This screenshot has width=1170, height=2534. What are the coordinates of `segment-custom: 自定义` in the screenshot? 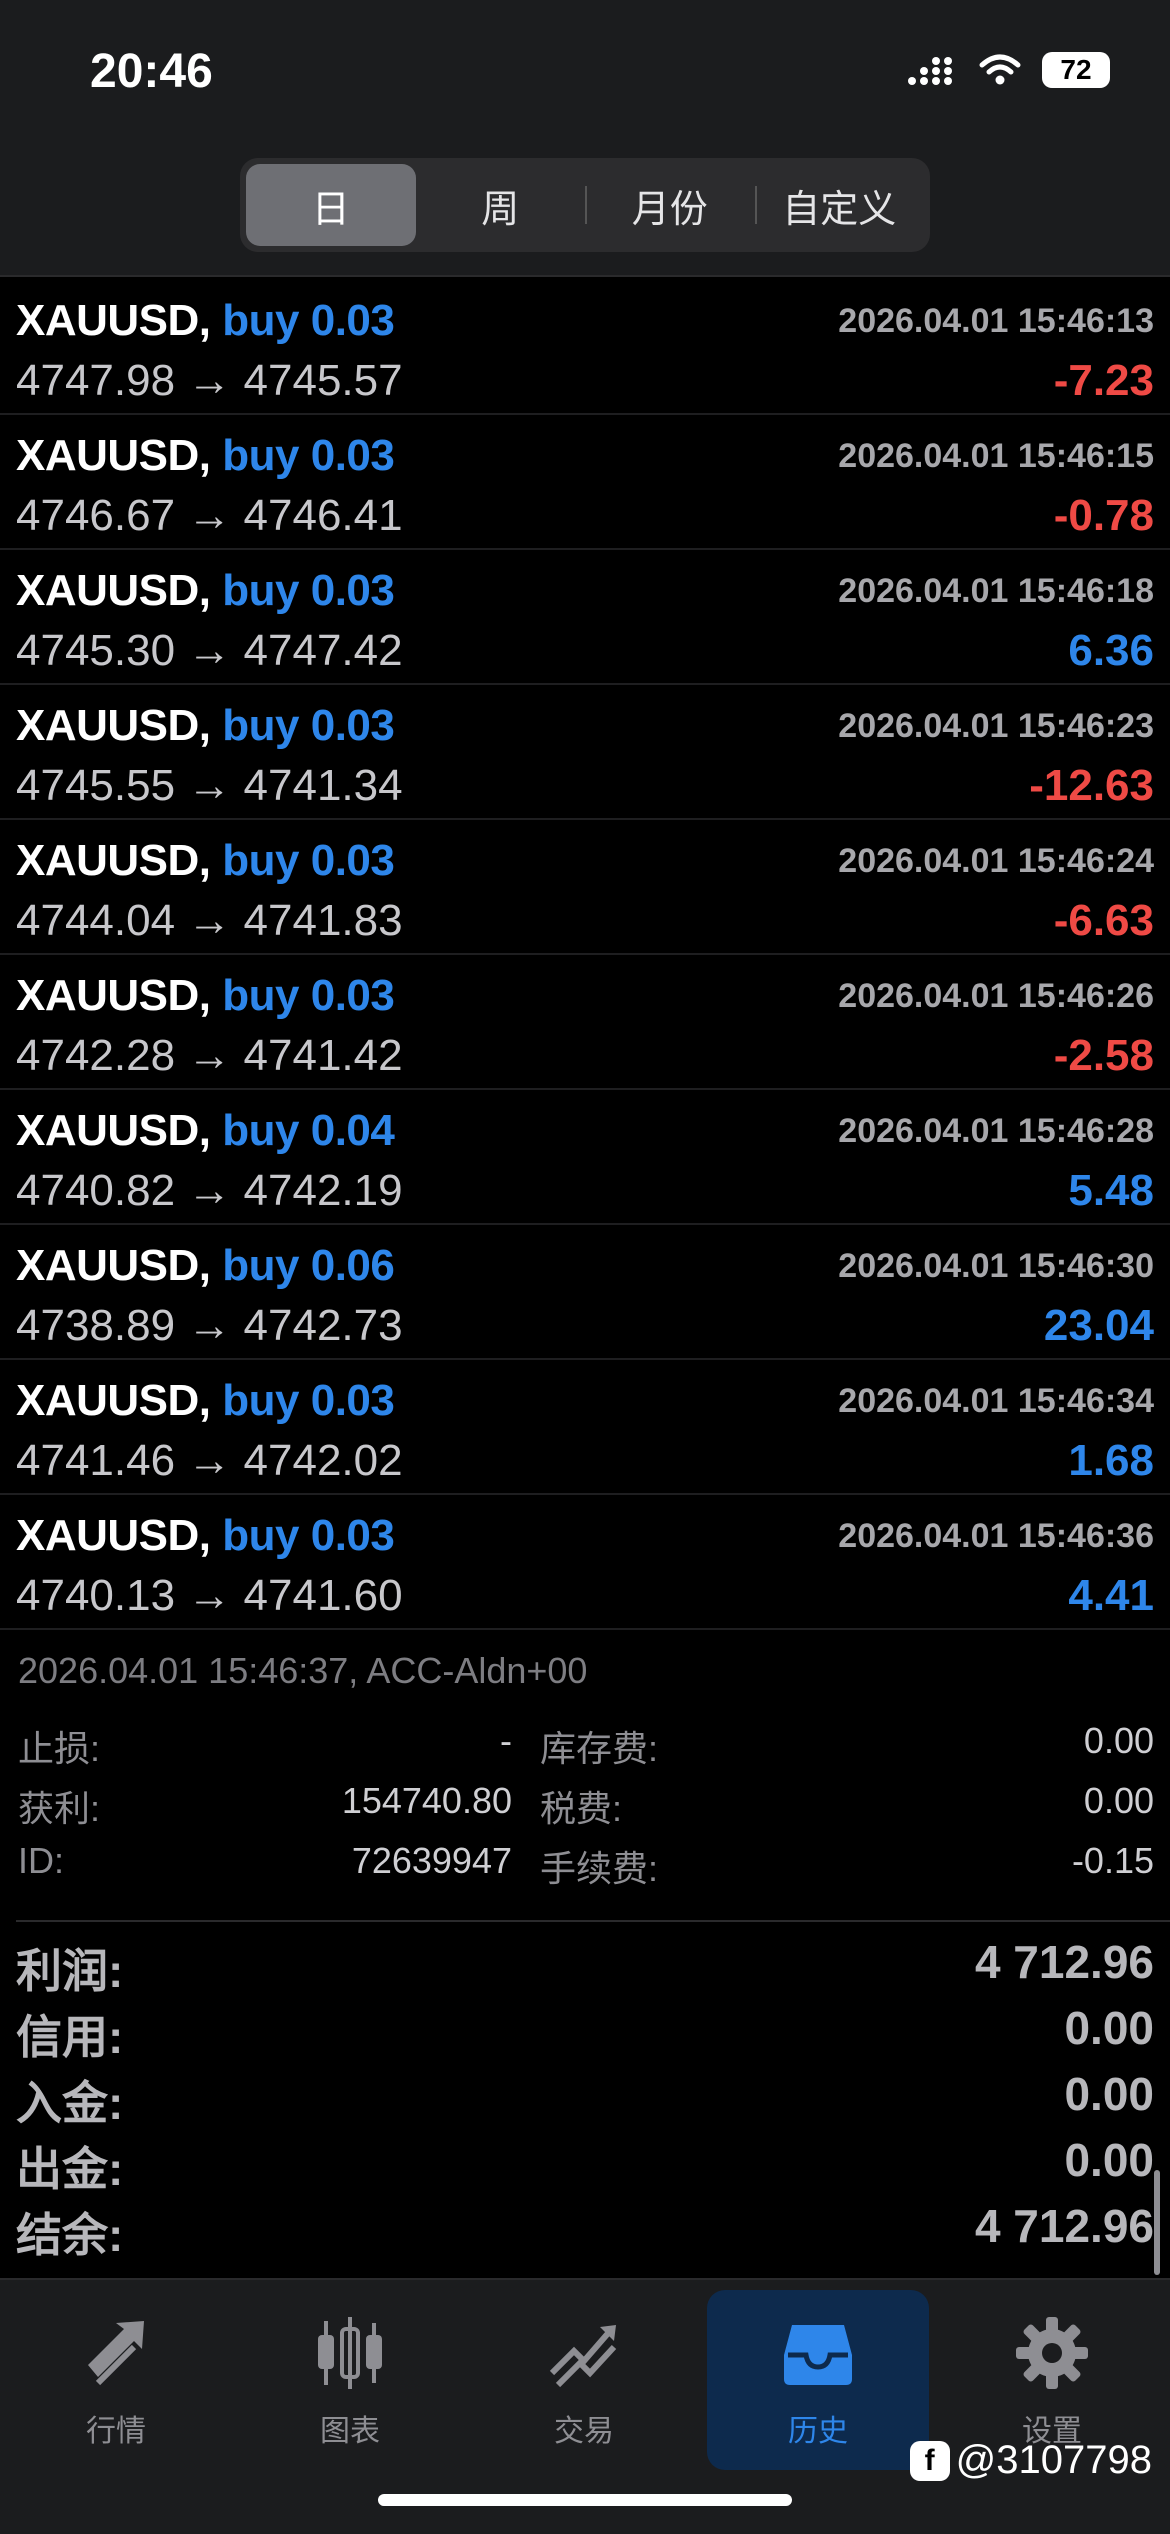 It's located at (839, 205).